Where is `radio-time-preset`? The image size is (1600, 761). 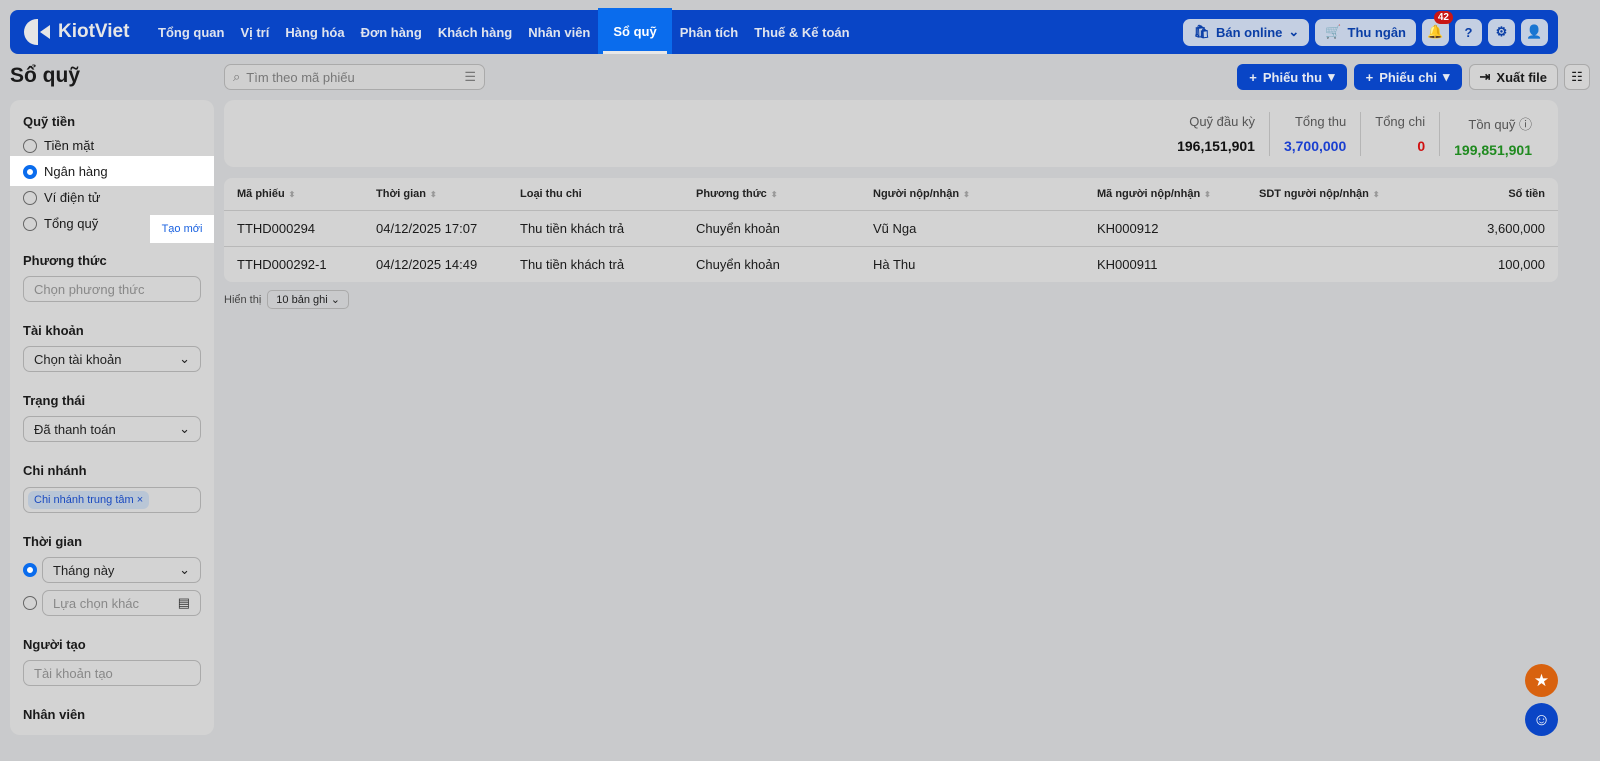
radio-time-preset is located at coordinates (30, 570).